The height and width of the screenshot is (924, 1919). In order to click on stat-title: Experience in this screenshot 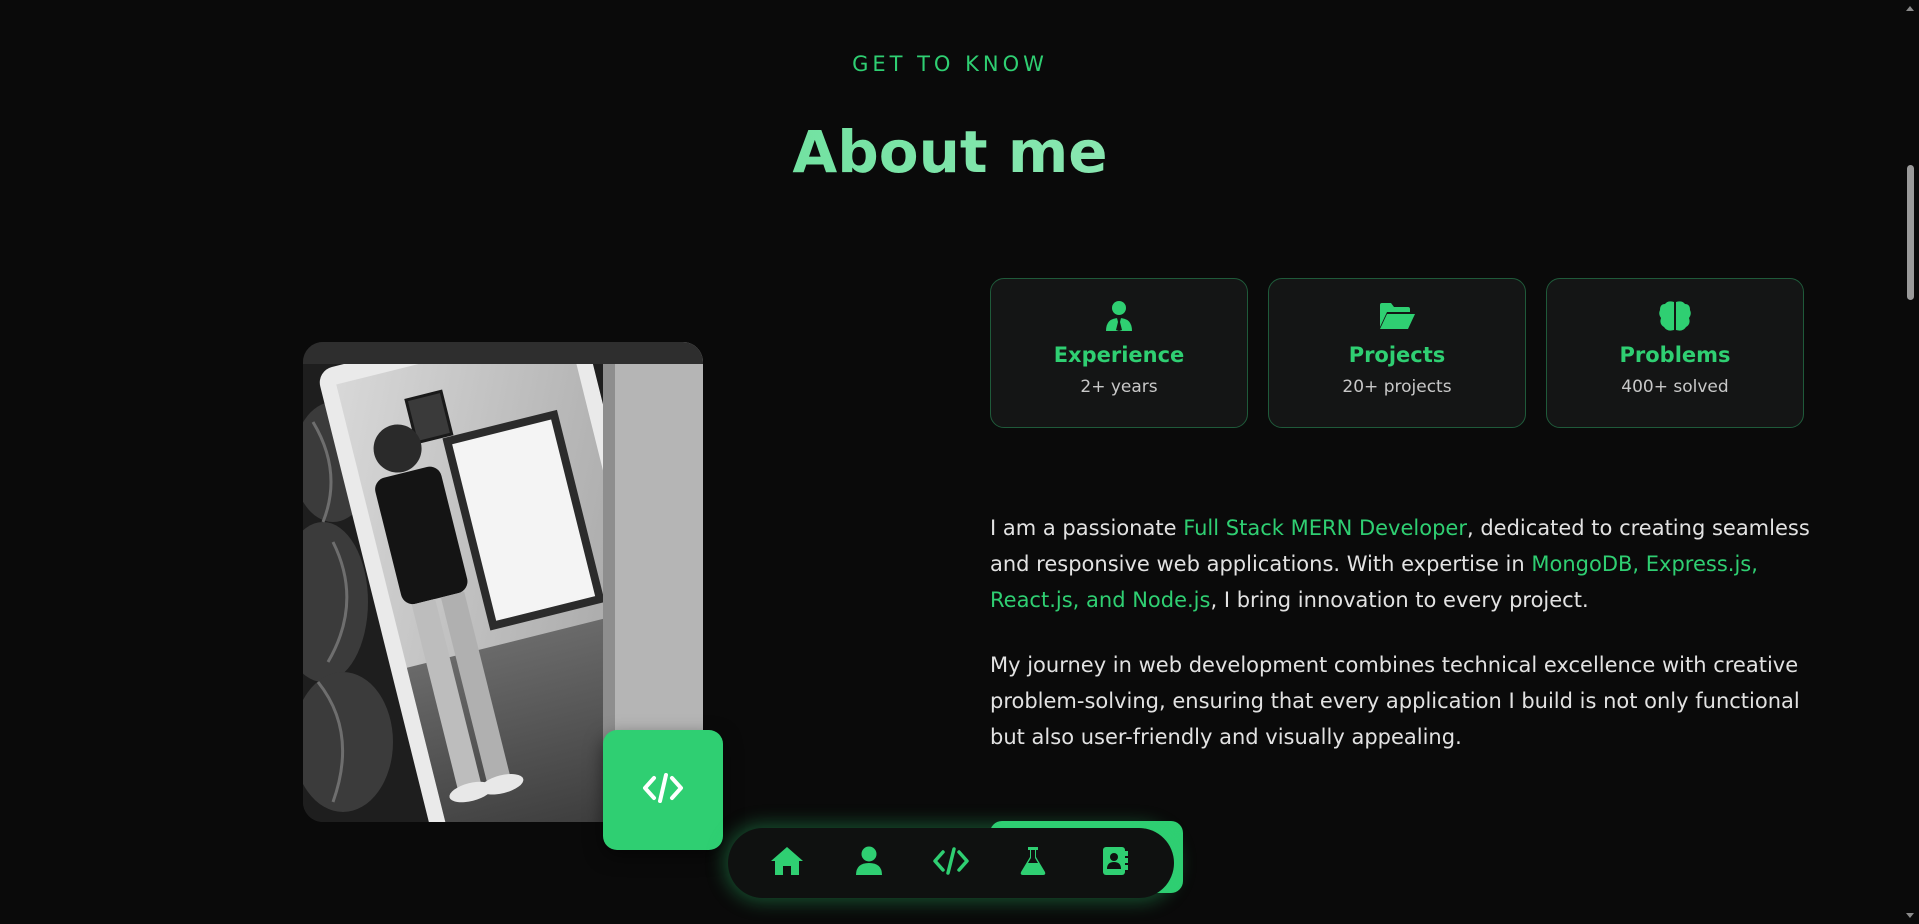, I will do `click(1119, 355)`.